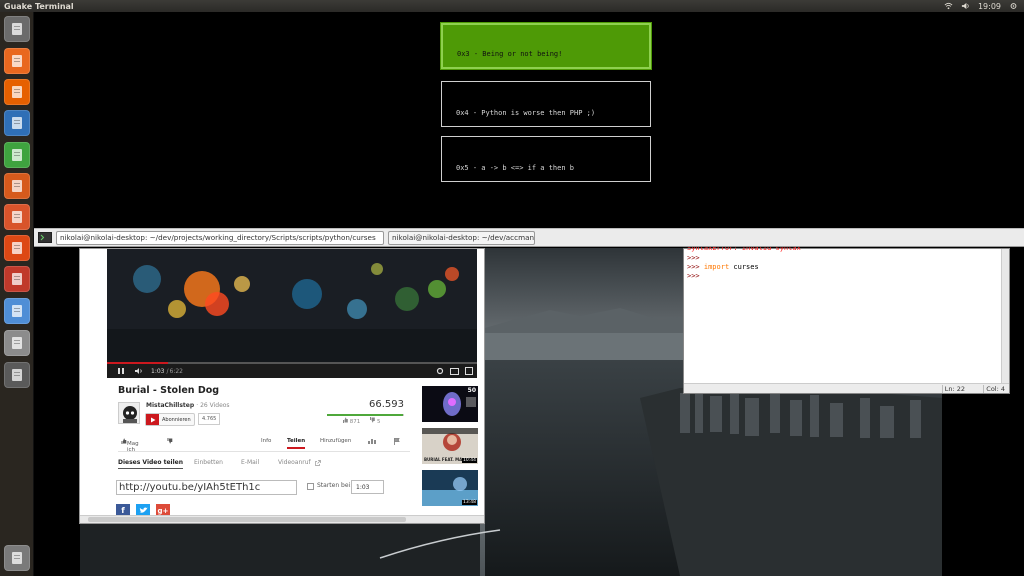  What do you see at coordinates (440, 371) in the screenshot?
I see `settings-gear-icon` at bounding box center [440, 371].